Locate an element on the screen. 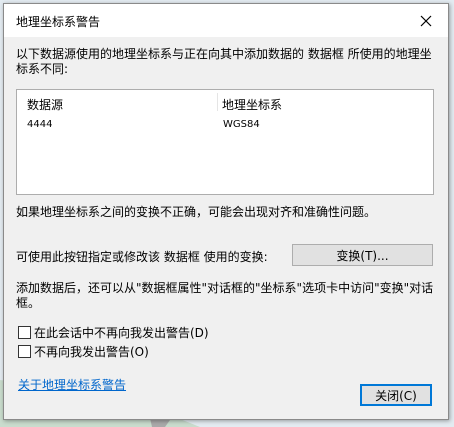  dialog-title: 地理坐标系警告 is located at coordinates (58, 22).